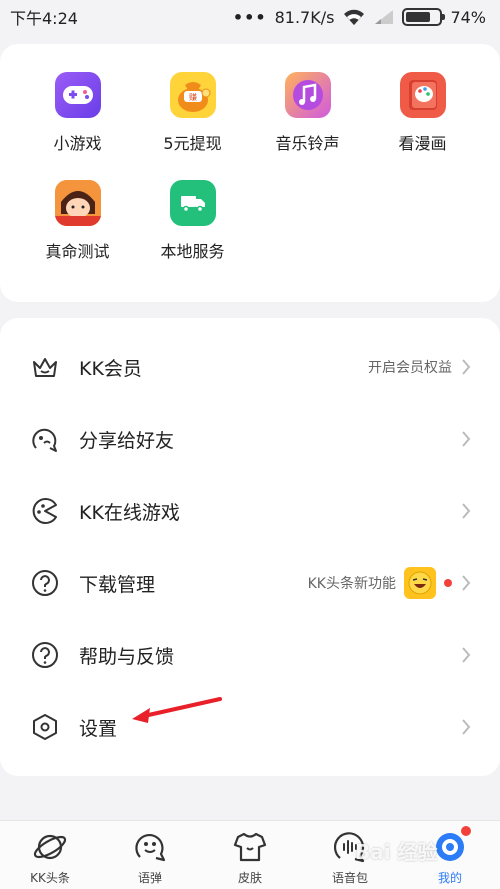 The height and width of the screenshot is (889, 500). I want to click on app-label: 5元提现, so click(192, 143).